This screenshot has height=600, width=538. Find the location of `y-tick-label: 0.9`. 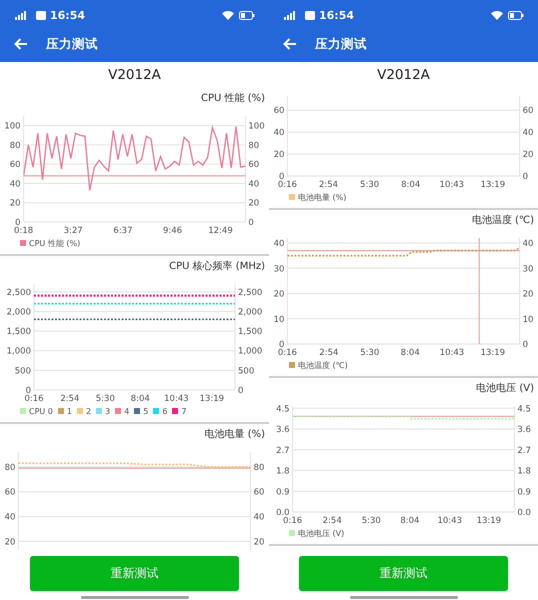

y-tick-label: 0.9 is located at coordinates (524, 492).